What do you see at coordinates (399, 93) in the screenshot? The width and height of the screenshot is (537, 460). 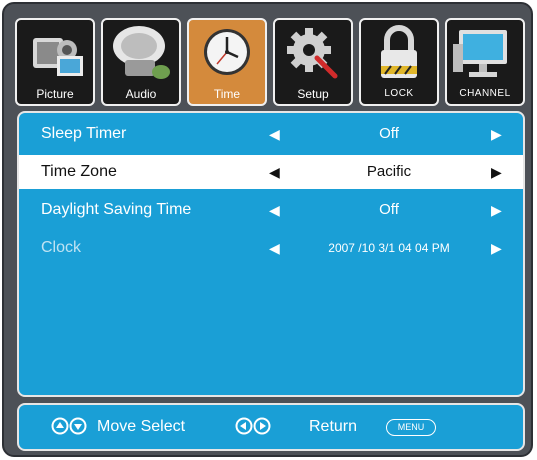 I see `tab-label: LOCK` at bounding box center [399, 93].